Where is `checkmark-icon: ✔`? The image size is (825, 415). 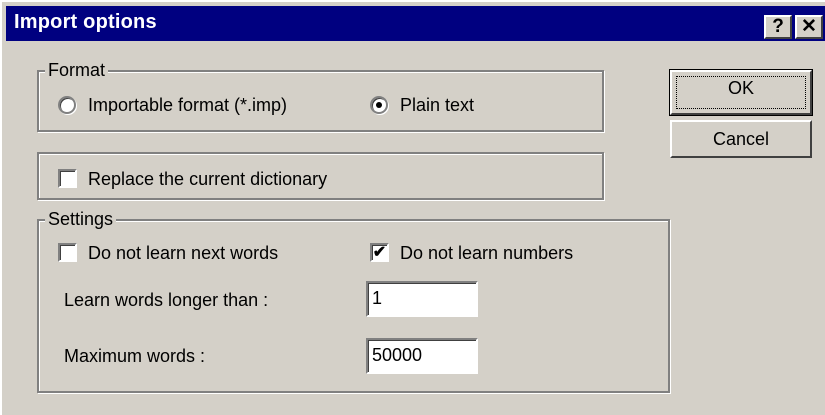
checkmark-icon: ✔ is located at coordinates (379, 252).